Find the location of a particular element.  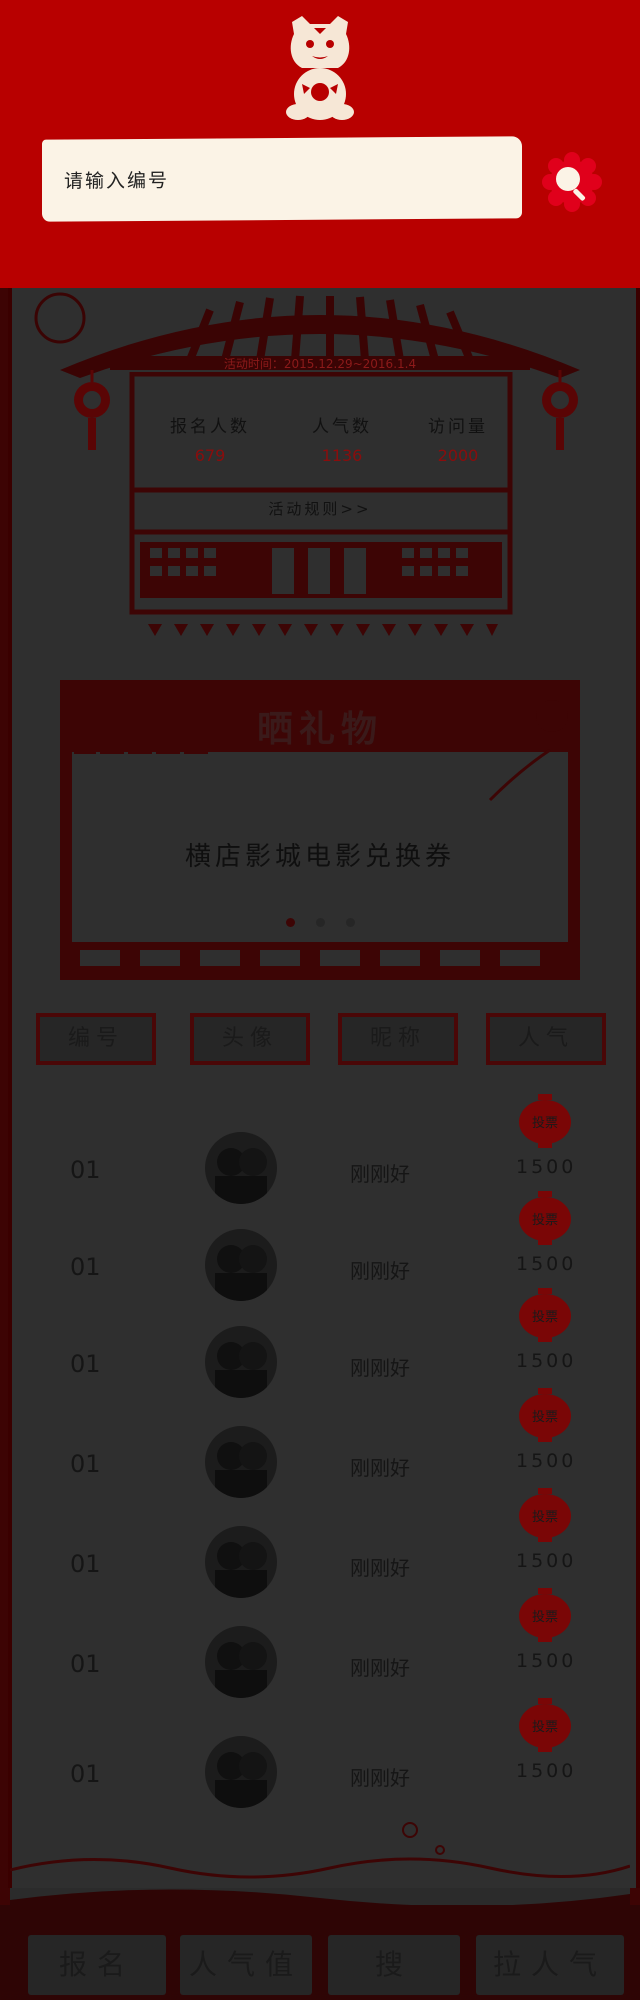

nav-signup-button: 报名 is located at coordinates (97, 1965).